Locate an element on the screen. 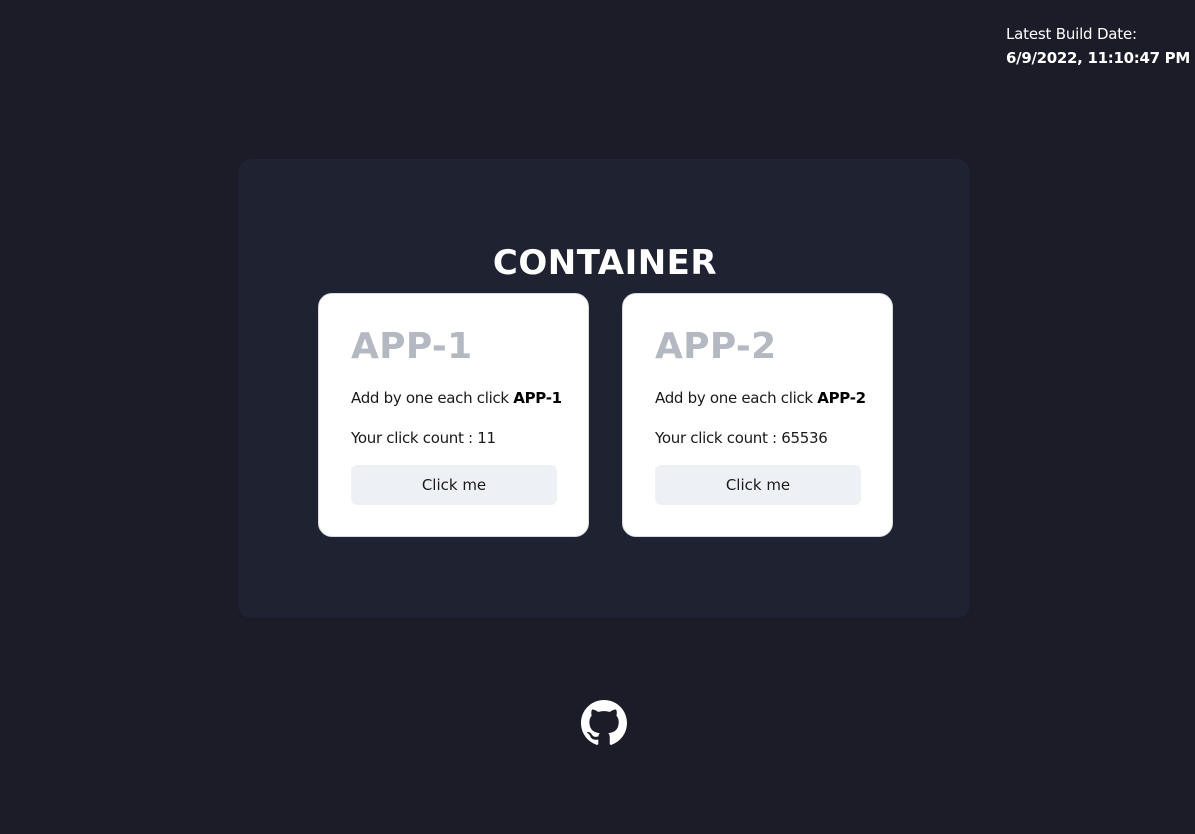 Image resolution: width=1195 pixels, height=834 pixels. github-link is located at coordinates (604, 723).